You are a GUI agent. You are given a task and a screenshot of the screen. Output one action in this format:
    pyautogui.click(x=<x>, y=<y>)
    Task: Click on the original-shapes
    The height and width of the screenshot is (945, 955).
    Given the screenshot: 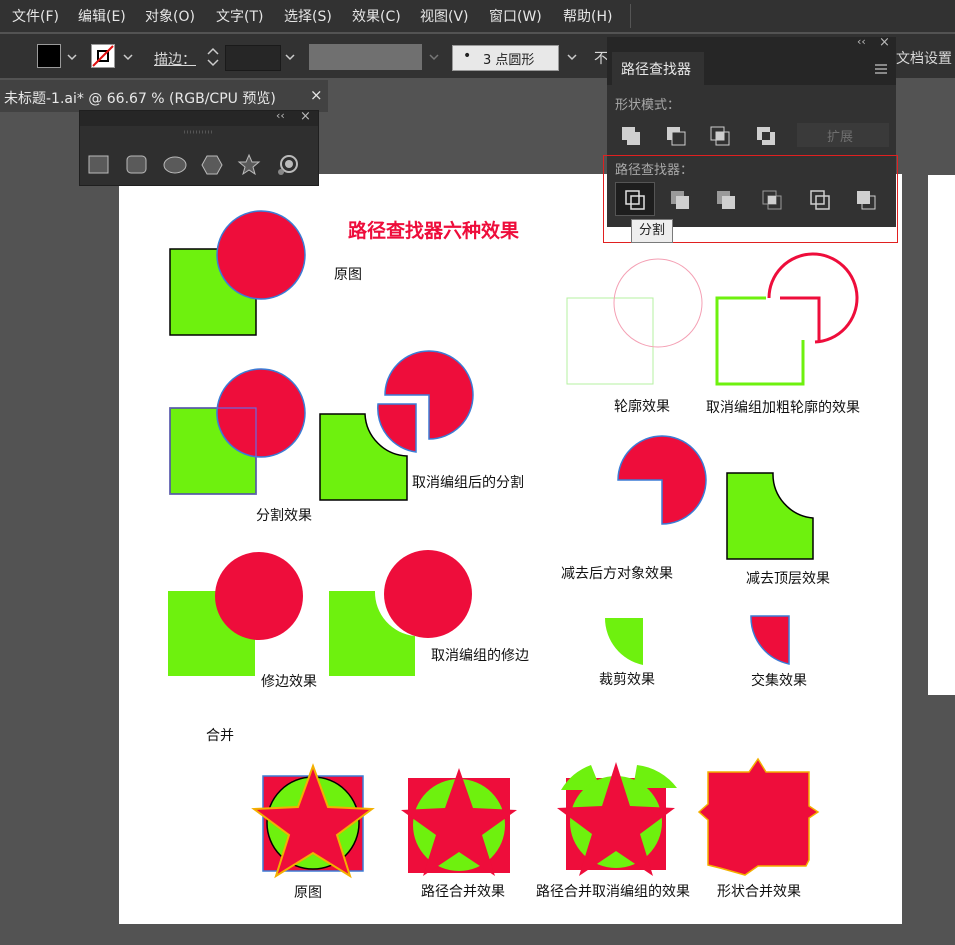 What is the action you would take?
    pyautogui.click(x=237, y=273)
    